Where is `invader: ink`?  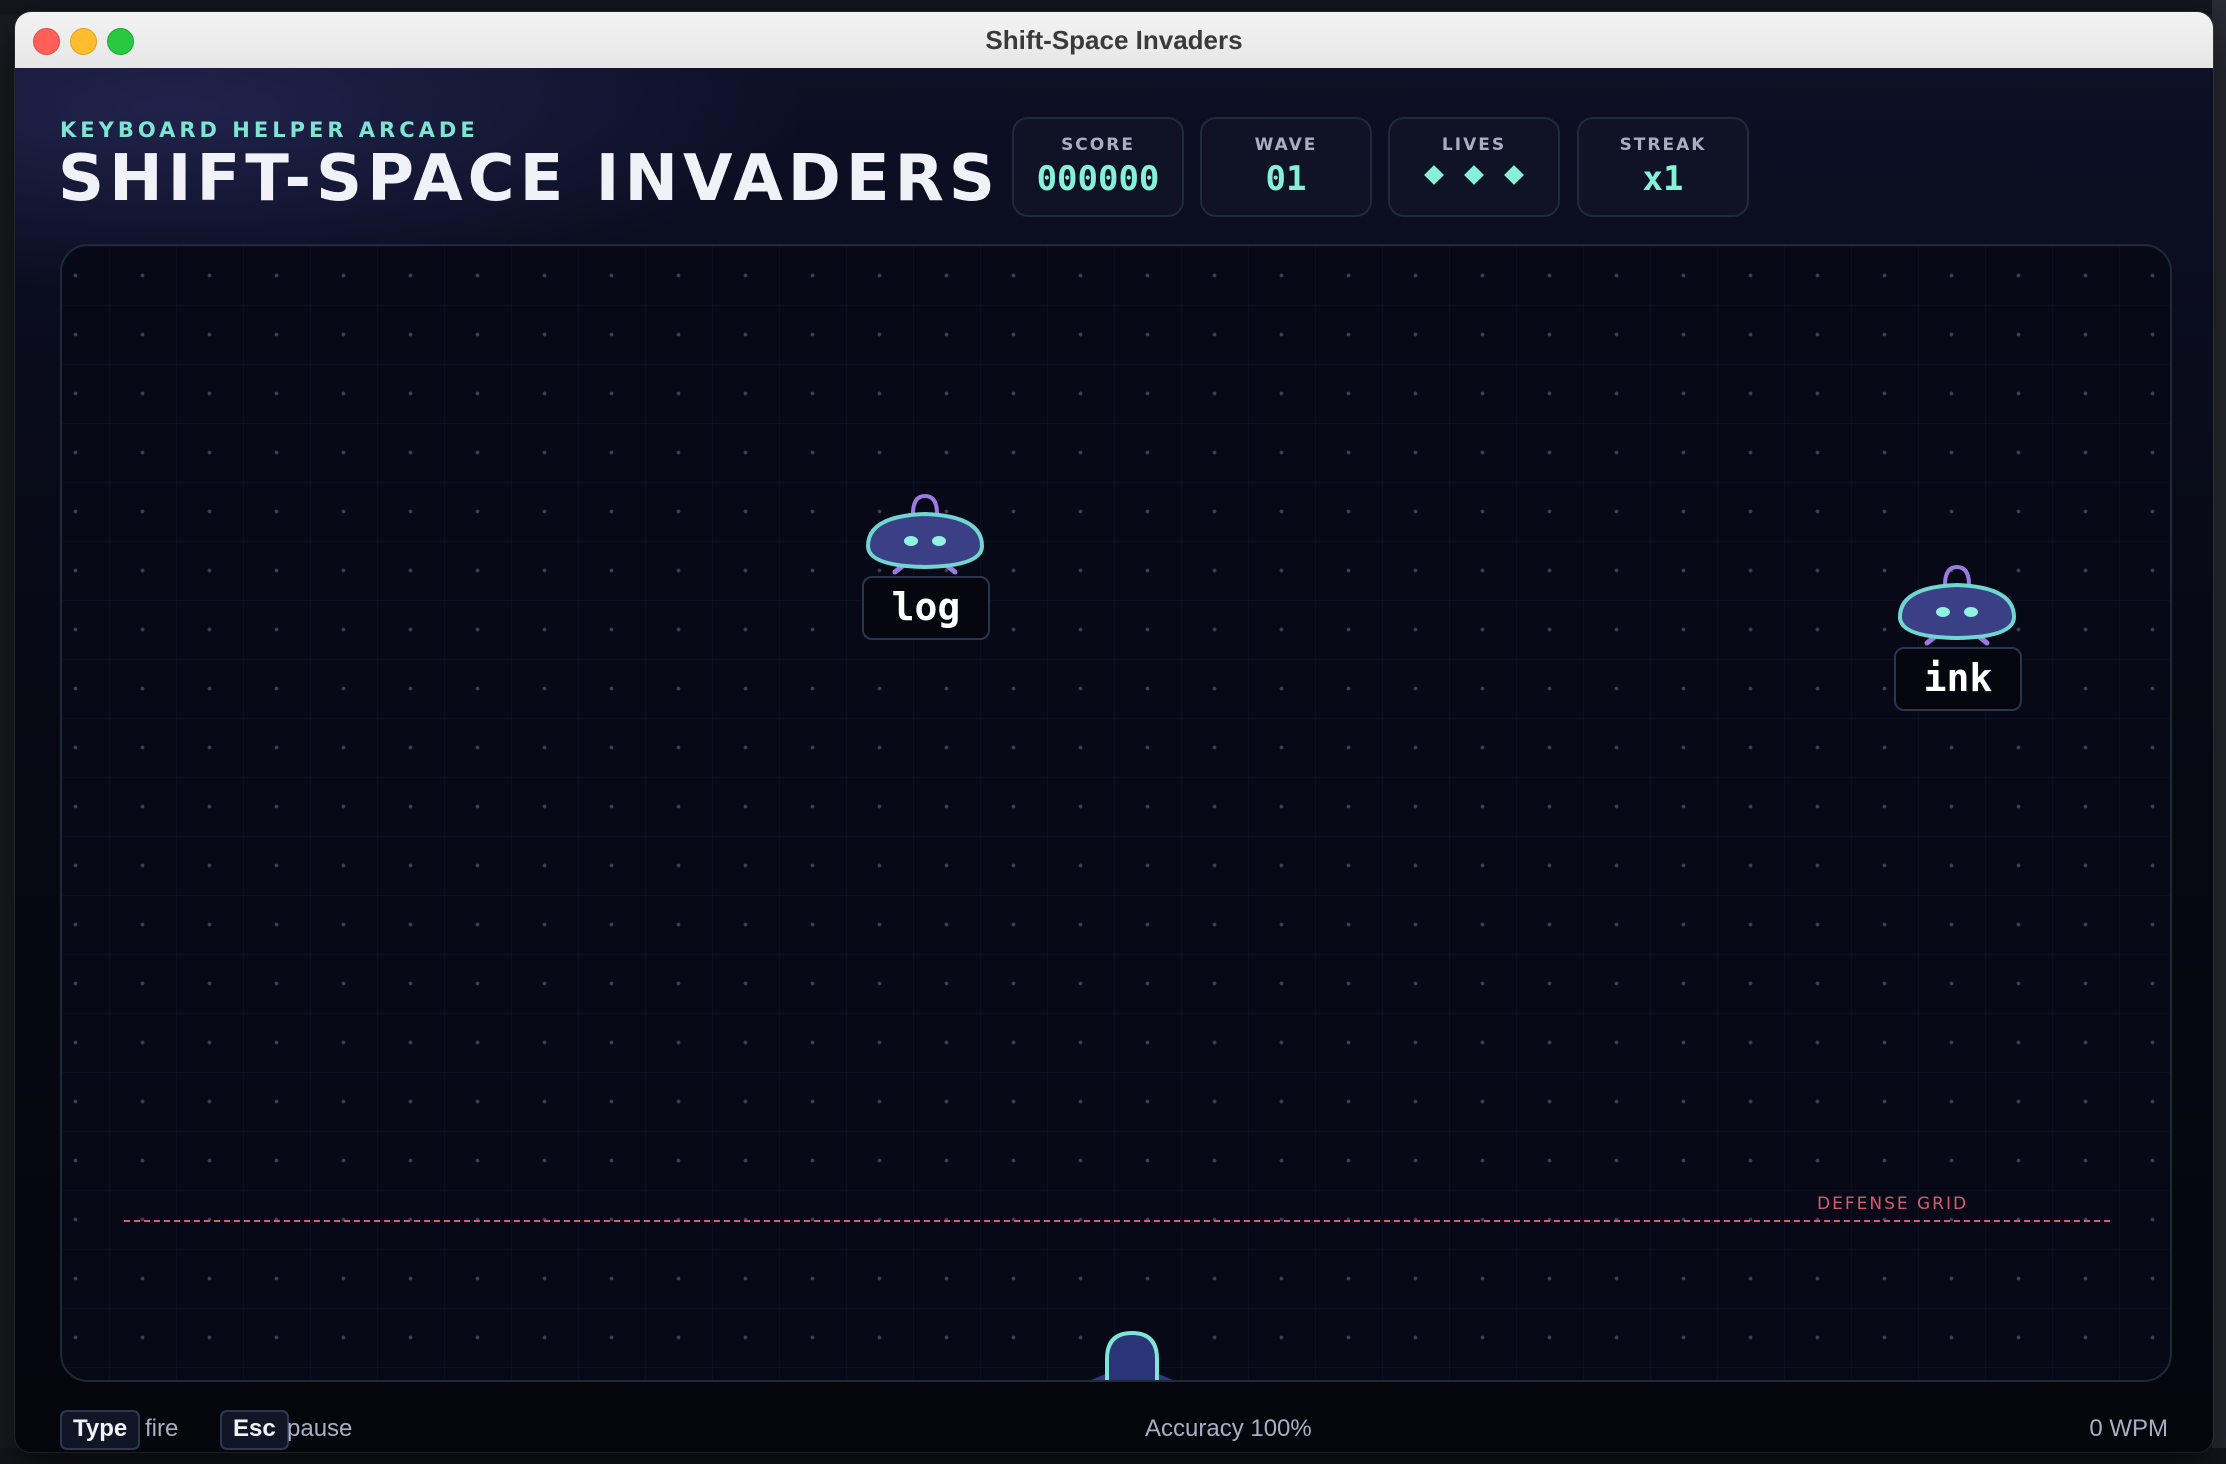
invader: ink is located at coordinates (1957, 634).